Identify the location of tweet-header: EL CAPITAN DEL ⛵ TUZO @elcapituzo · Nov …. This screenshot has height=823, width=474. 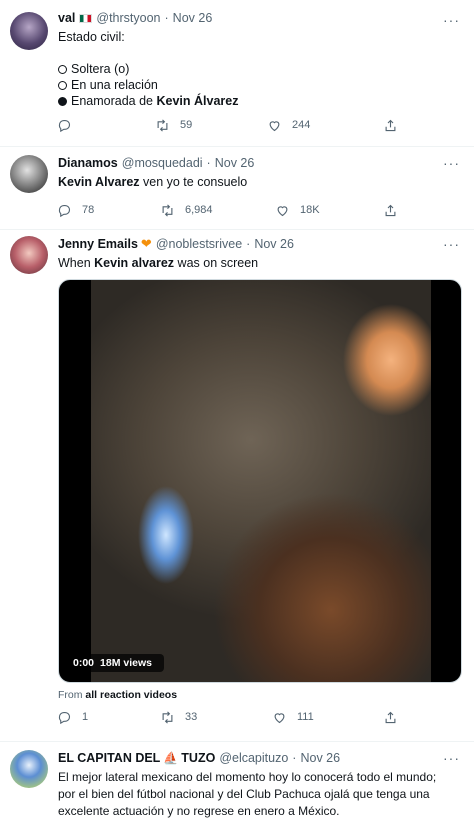
(260, 758).